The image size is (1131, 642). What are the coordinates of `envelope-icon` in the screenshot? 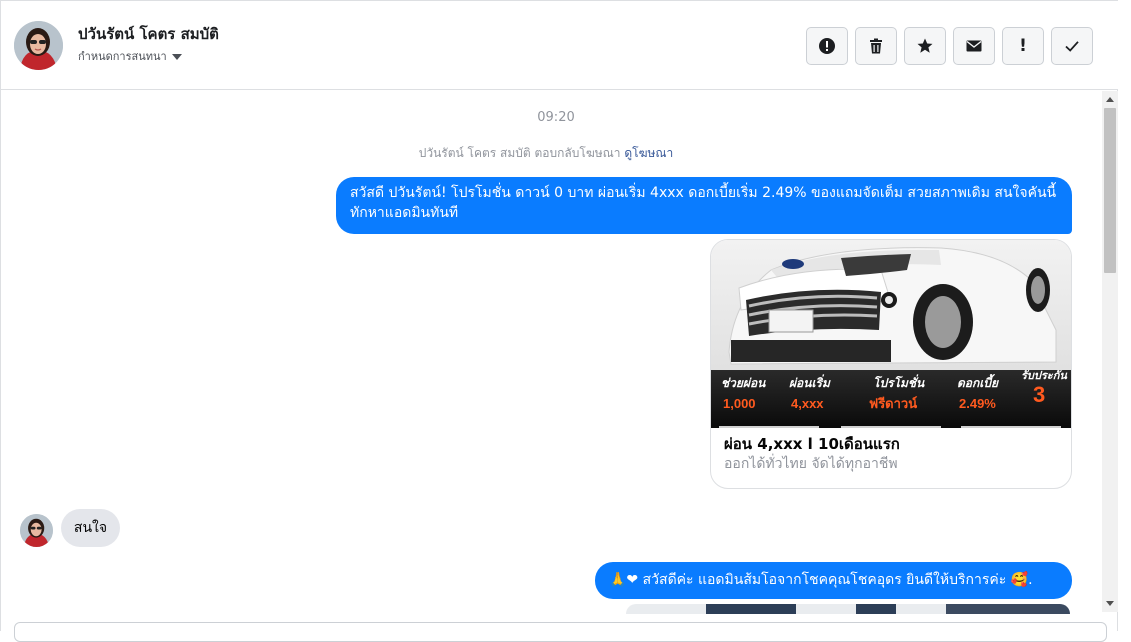 It's located at (974, 46).